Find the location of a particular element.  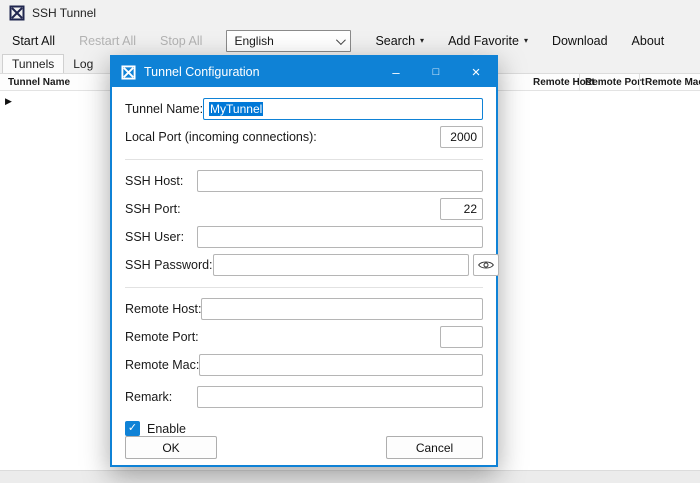

app-icon is located at coordinates (17, 13).